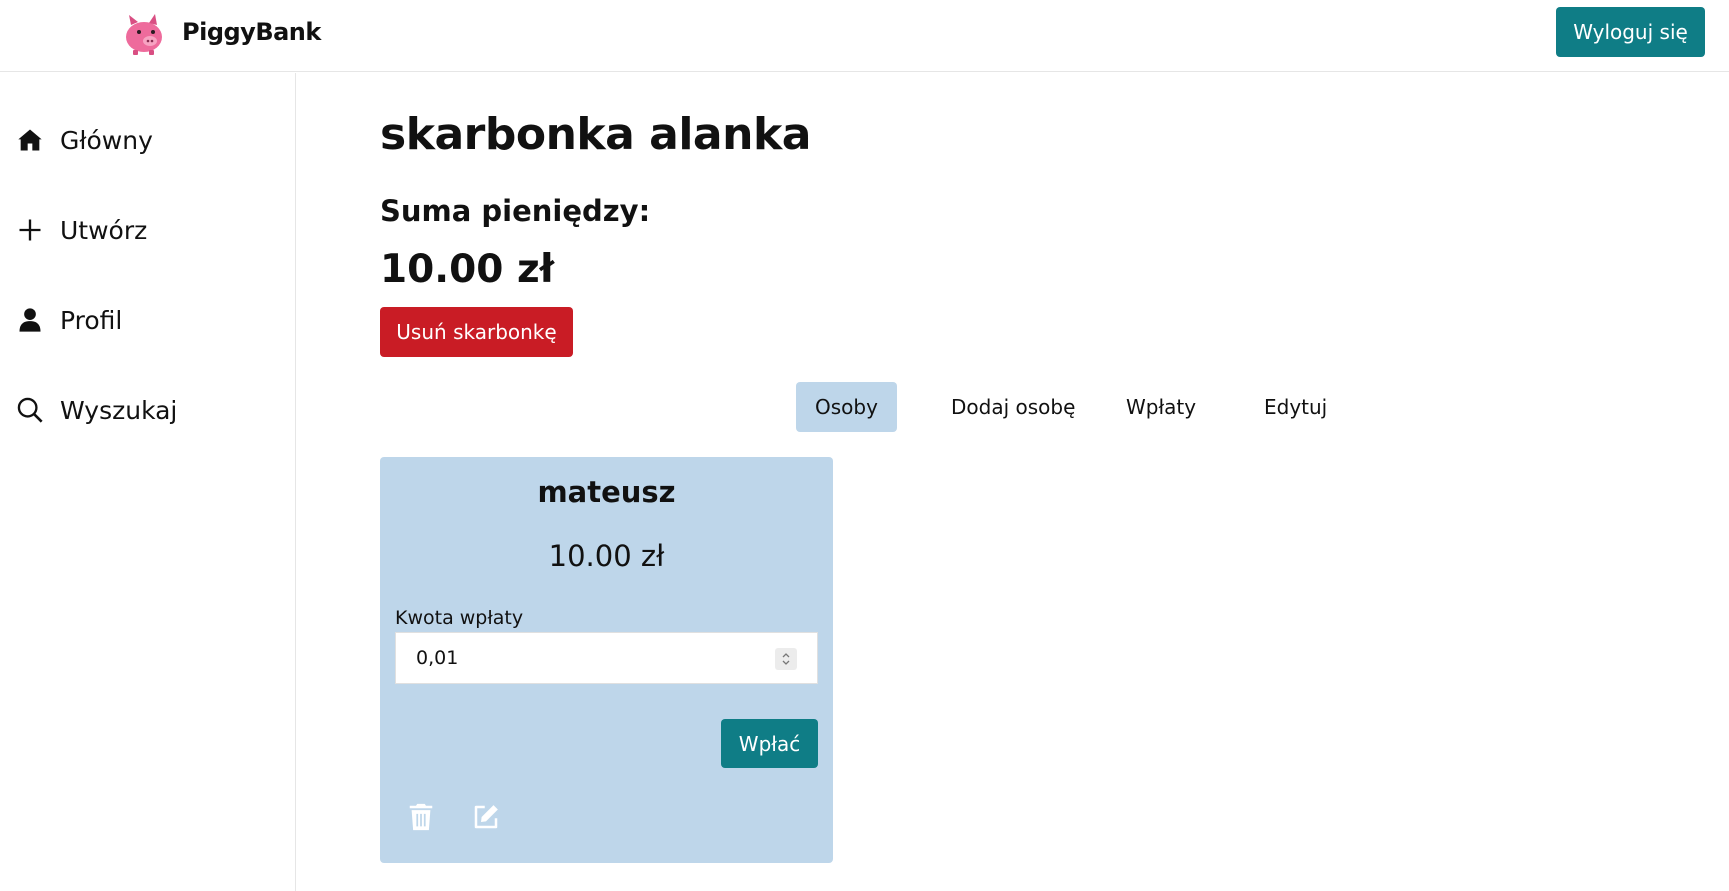 The image size is (1729, 891). What do you see at coordinates (864, 36) in the screenshot?
I see `top-bar: PiggyBank Wyloguj się` at bounding box center [864, 36].